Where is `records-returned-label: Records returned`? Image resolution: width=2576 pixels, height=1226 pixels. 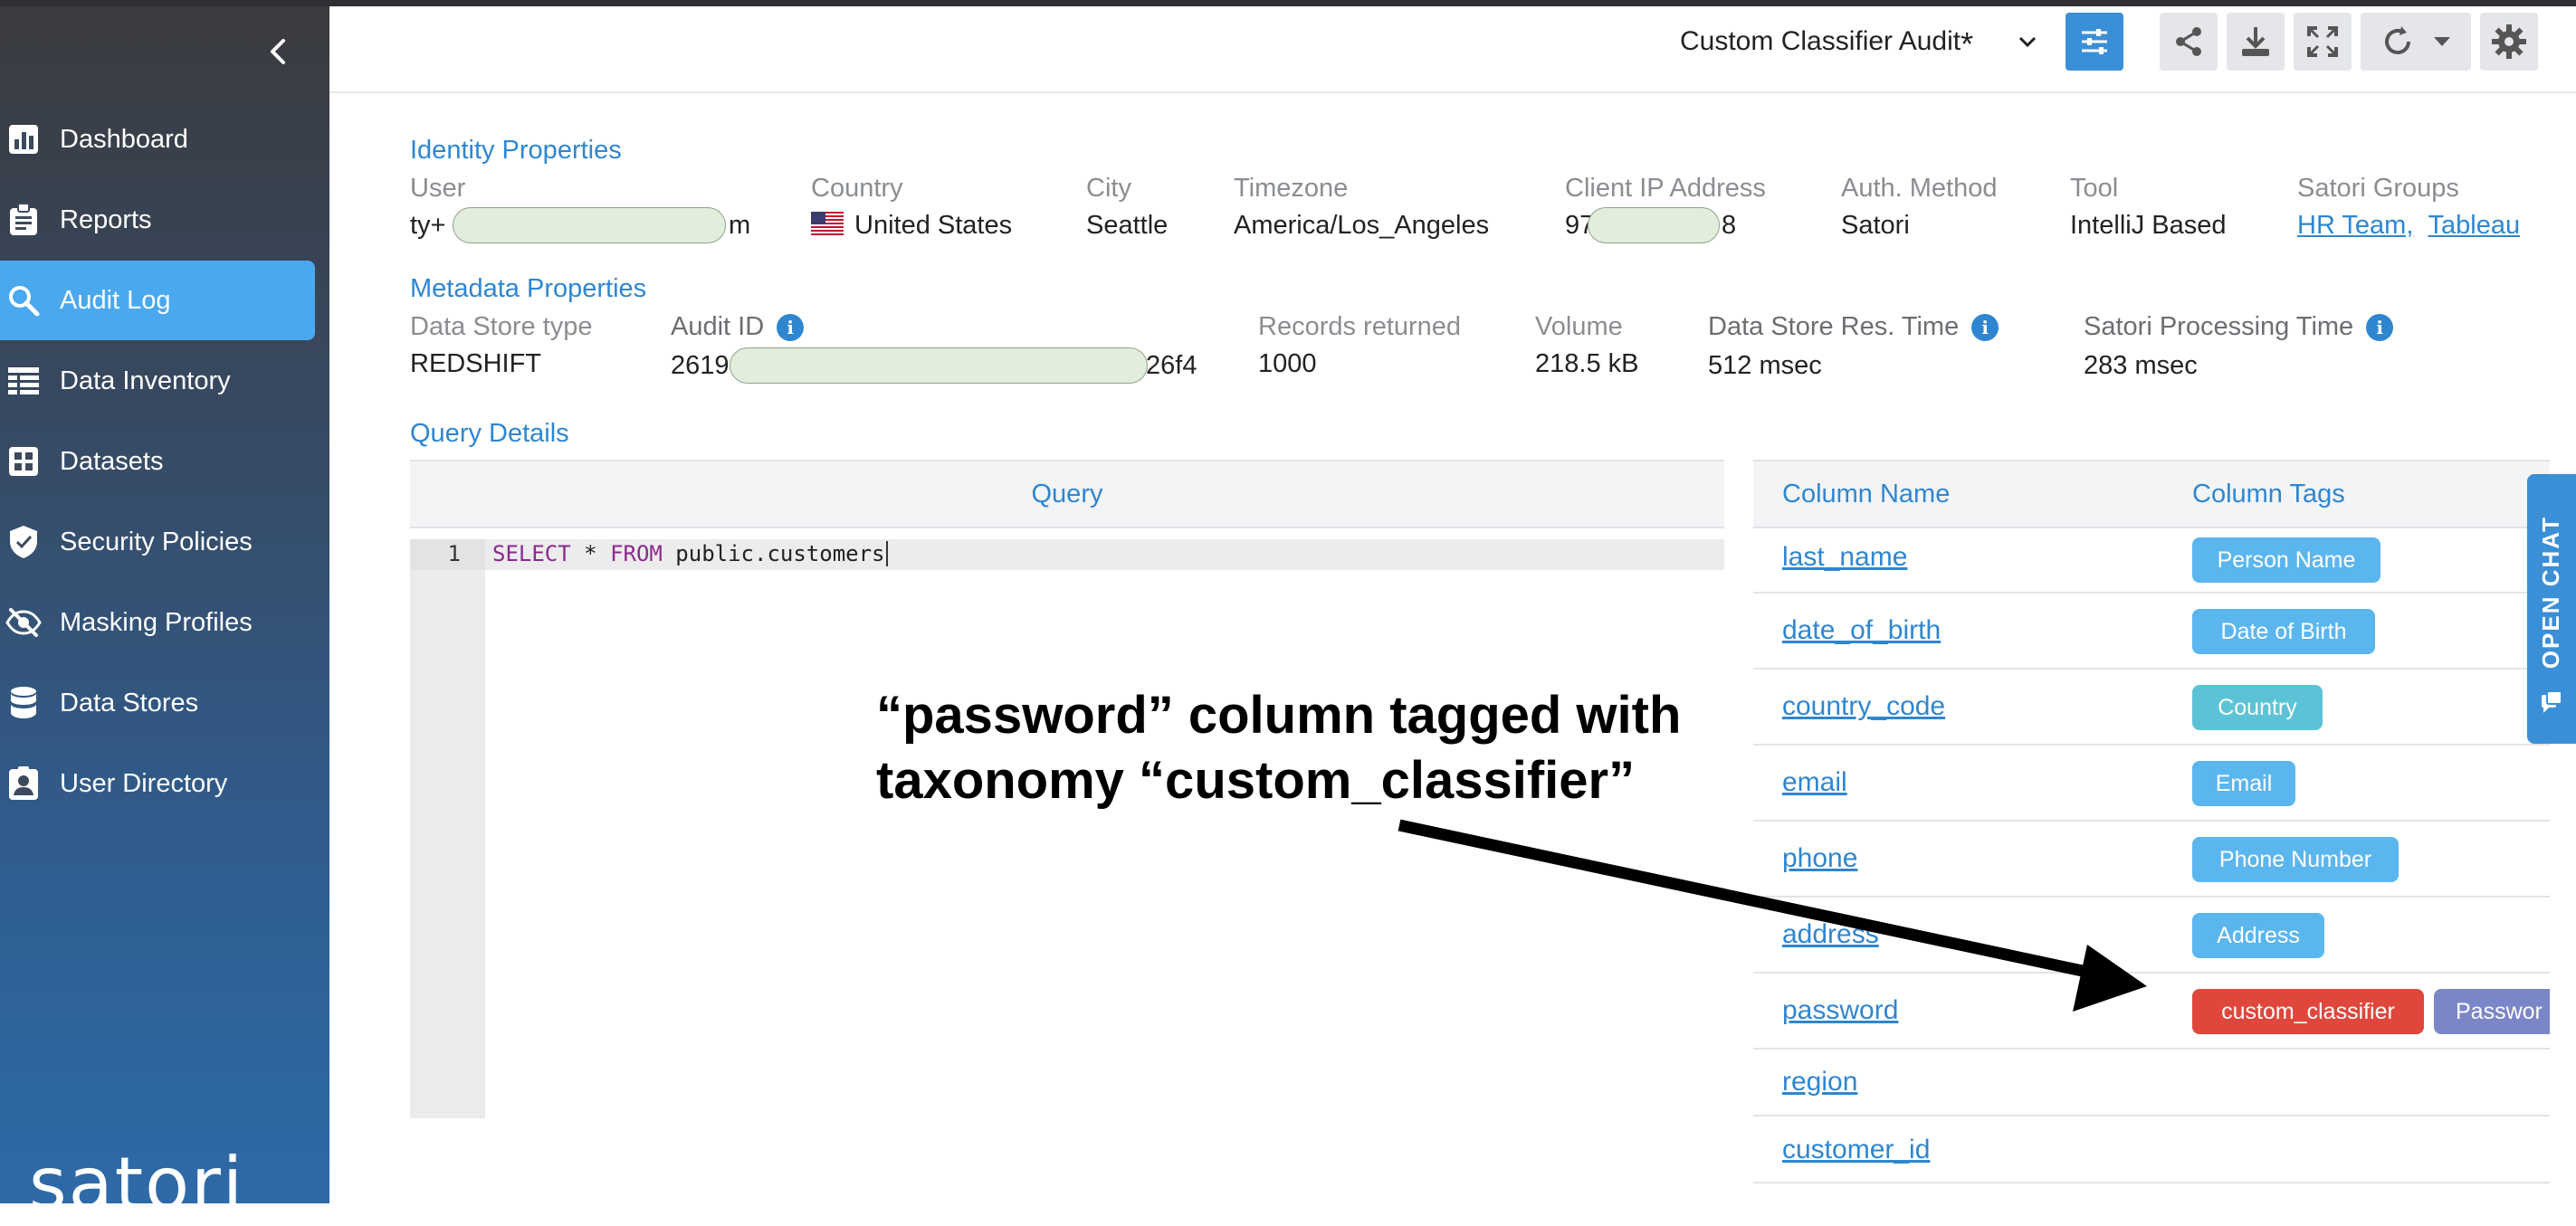
records-returned-label: Records returned is located at coordinates (1360, 326).